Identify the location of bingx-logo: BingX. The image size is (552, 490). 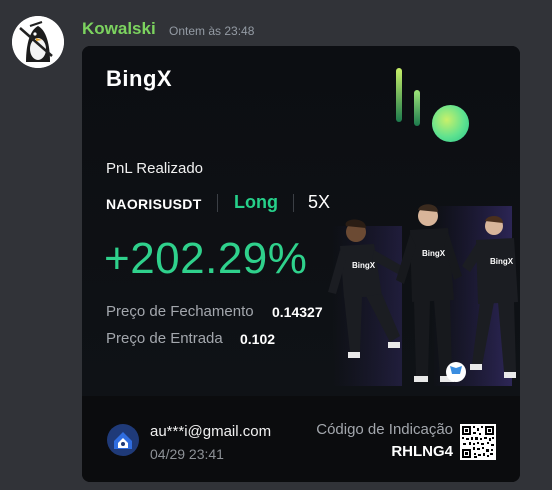
(139, 78).